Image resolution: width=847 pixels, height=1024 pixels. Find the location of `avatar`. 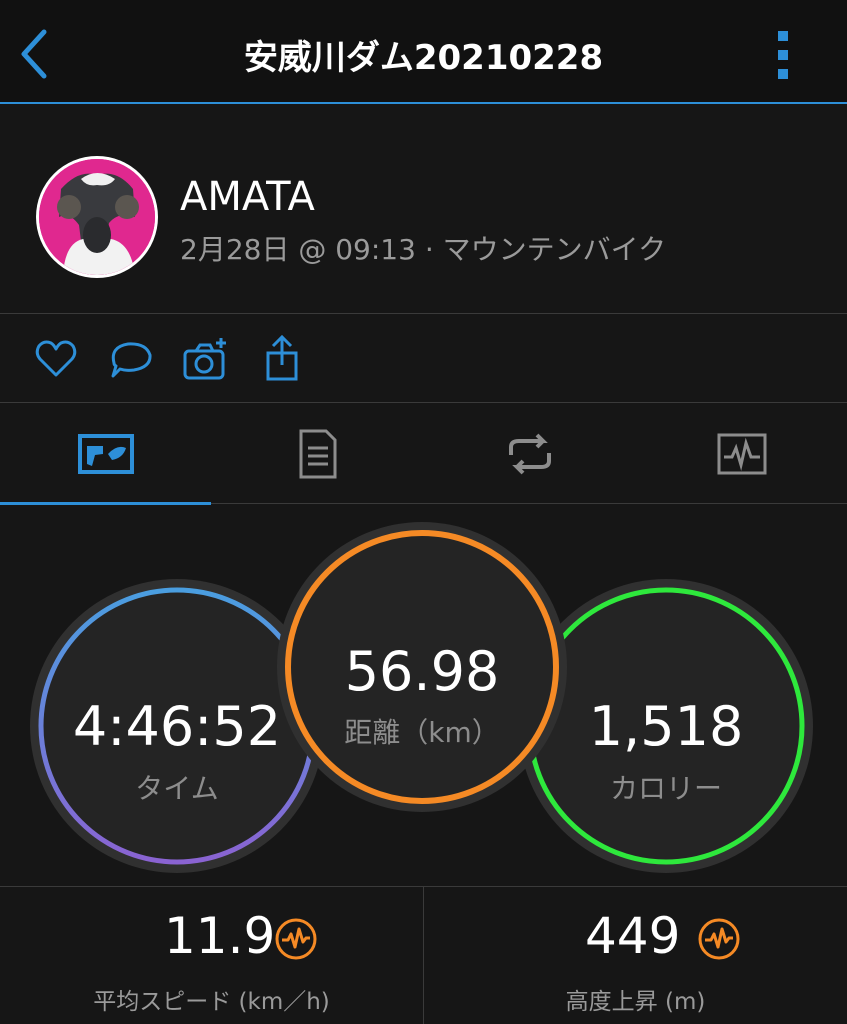

avatar is located at coordinates (97, 217).